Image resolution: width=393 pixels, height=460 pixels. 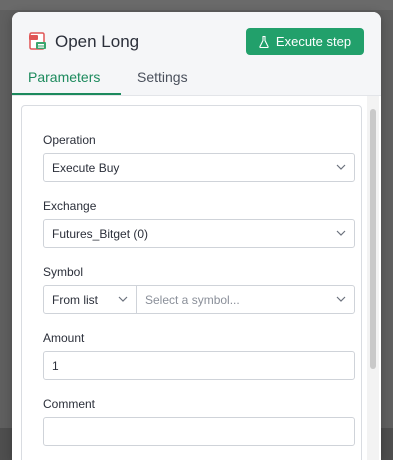 What do you see at coordinates (86, 167) in the screenshot?
I see `operation-value: Execute Buy` at bounding box center [86, 167].